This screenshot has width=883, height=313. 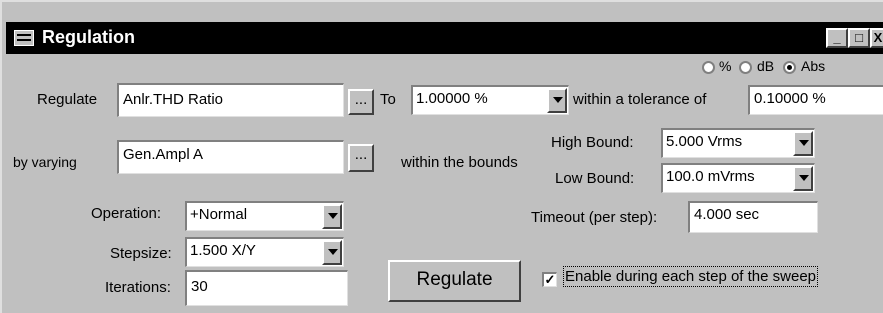 What do you see at coordinates (766, 66) in the screenshot?
I see `unit-db-label: dB` at bounding box center [766, 66].